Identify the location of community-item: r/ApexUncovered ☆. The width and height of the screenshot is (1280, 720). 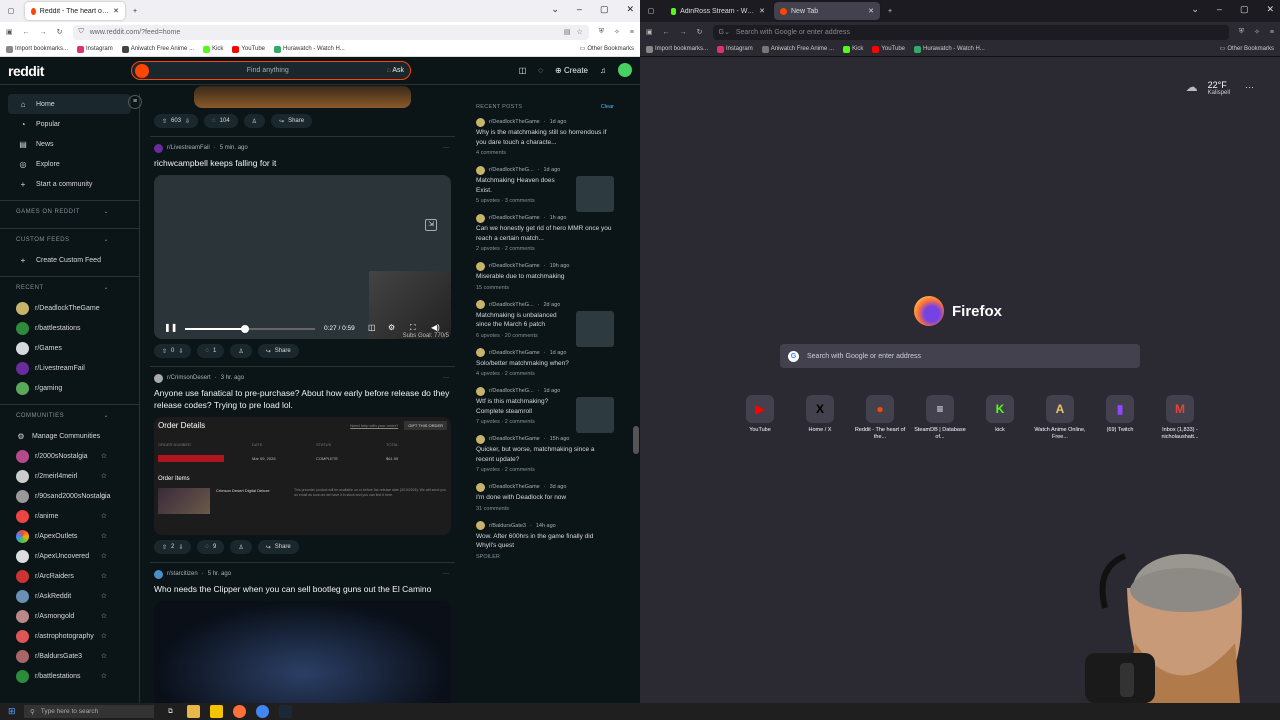
(69, 556).